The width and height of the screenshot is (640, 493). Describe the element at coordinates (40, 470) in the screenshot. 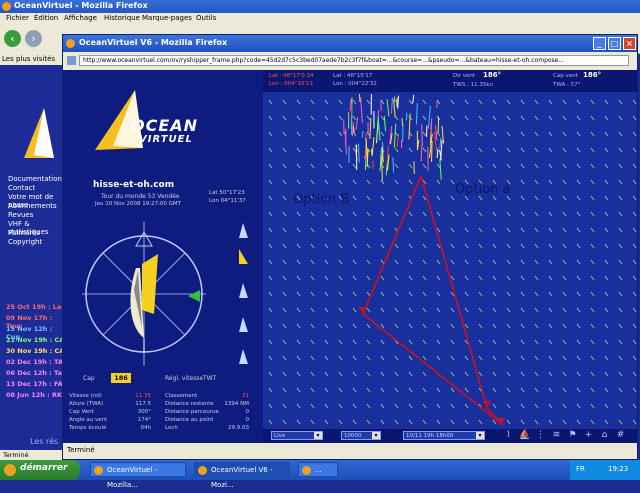

I see `start-button: démarrer` at that location.